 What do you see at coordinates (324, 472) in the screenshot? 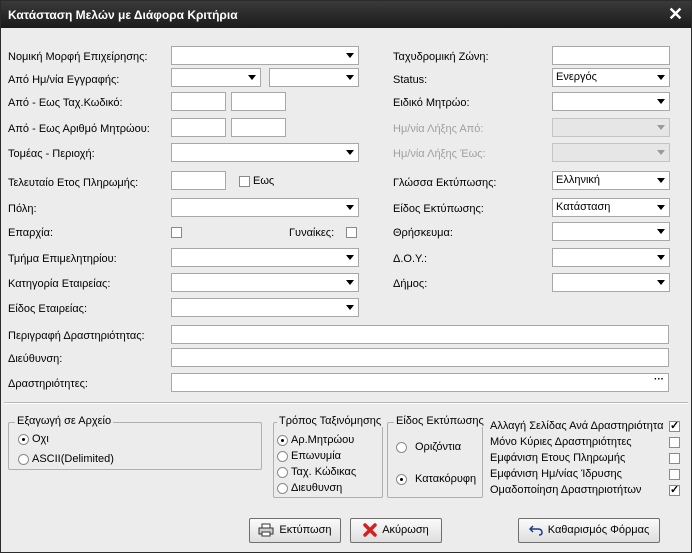
I see `sort-option-postcode: Ταχ. Κώδικας` at bounding box center [324, 472].